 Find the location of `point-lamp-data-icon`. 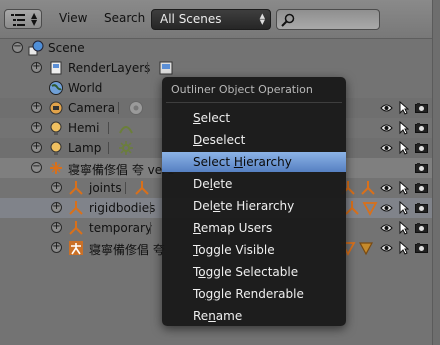

point-lamp-data-icon is located at coordinates (126, 148).